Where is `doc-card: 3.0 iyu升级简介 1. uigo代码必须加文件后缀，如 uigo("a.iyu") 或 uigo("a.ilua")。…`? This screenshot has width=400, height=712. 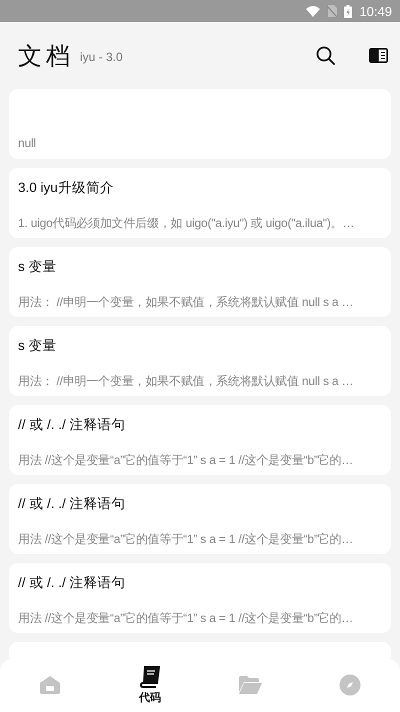
doc-card: 3.0 iyu升级简介 1. uigo代码必须加文件后缀，如 uigo("a.iyu") 或 uigo("a.ilua")。… is located at coordinates (200, 203).